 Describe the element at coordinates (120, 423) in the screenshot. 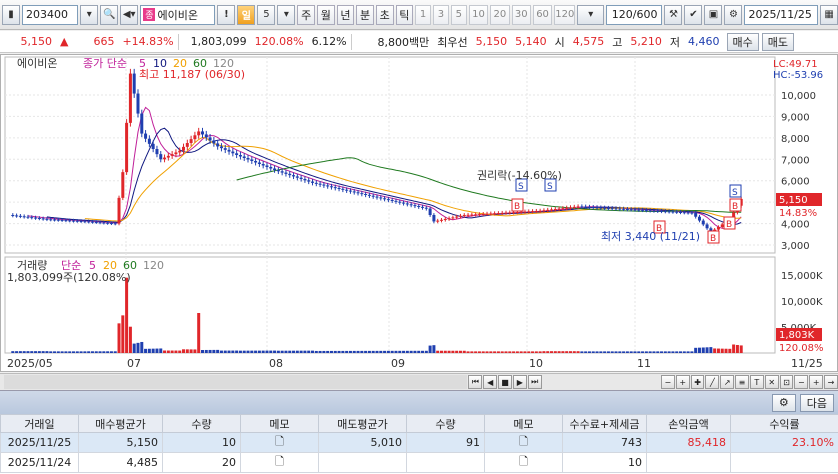

I see `col-buy-avg: 매수평균가` at that location.